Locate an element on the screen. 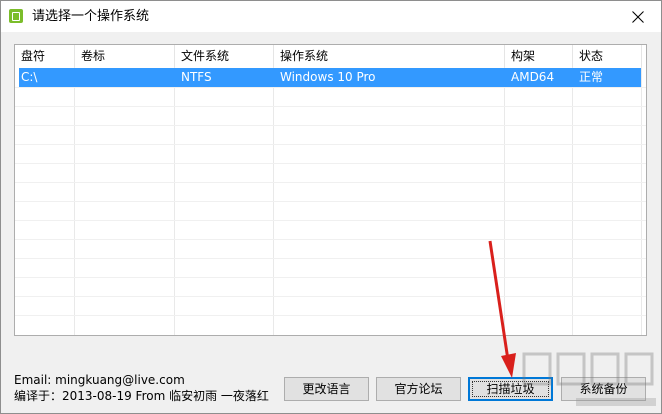 The width and height of the screenshot is (662, 414). close-button is located at coordinates (638, 16).